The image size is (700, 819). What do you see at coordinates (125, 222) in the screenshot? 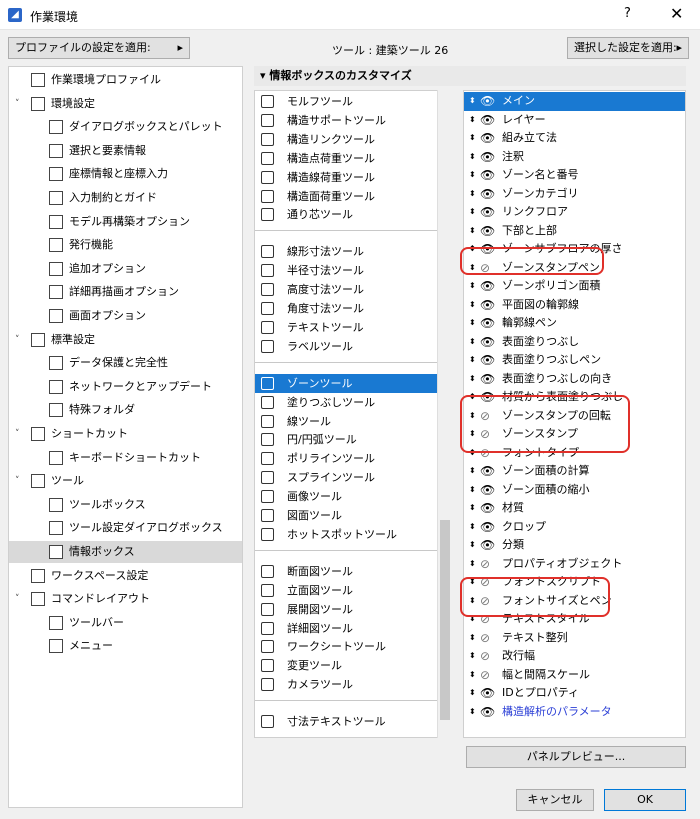
I see `tree-item: モデル再構築オプション` at bounding box center [125, 222].